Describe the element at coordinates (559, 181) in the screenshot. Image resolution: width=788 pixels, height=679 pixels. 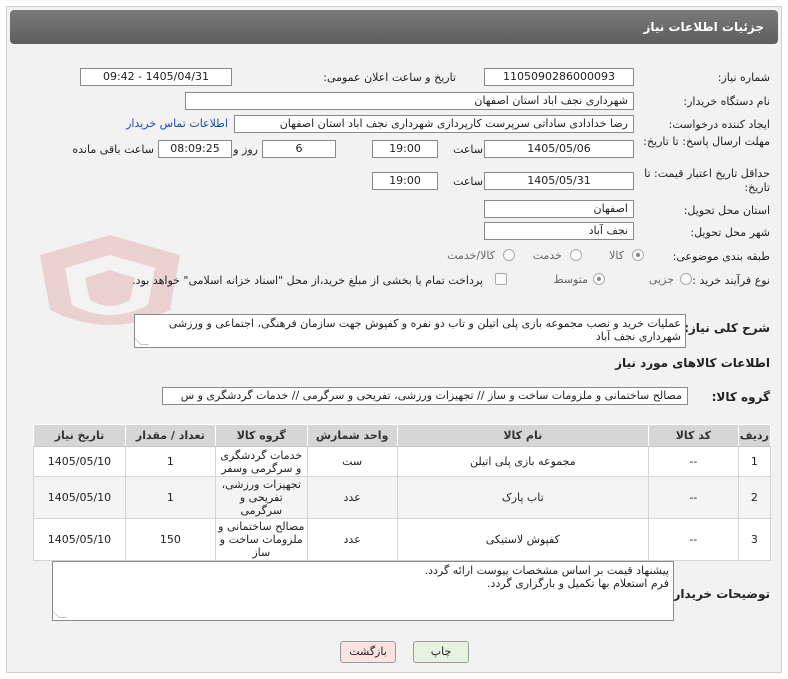
I see `validity-date-field: 1405/05/31` at that location.